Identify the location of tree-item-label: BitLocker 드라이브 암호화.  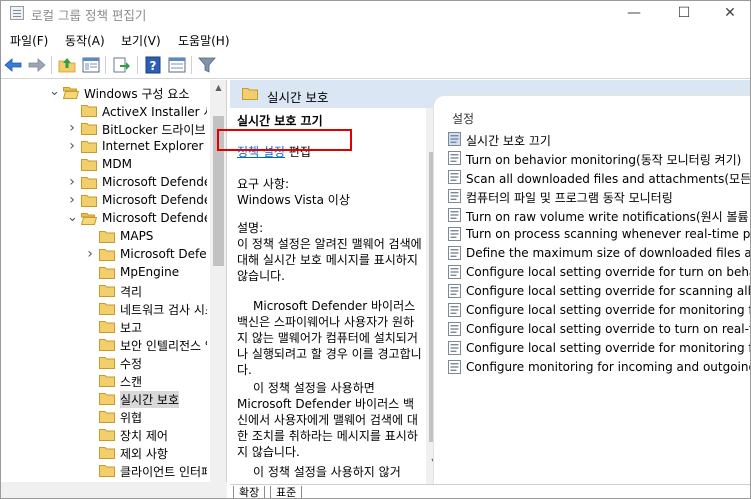
(154, 130).